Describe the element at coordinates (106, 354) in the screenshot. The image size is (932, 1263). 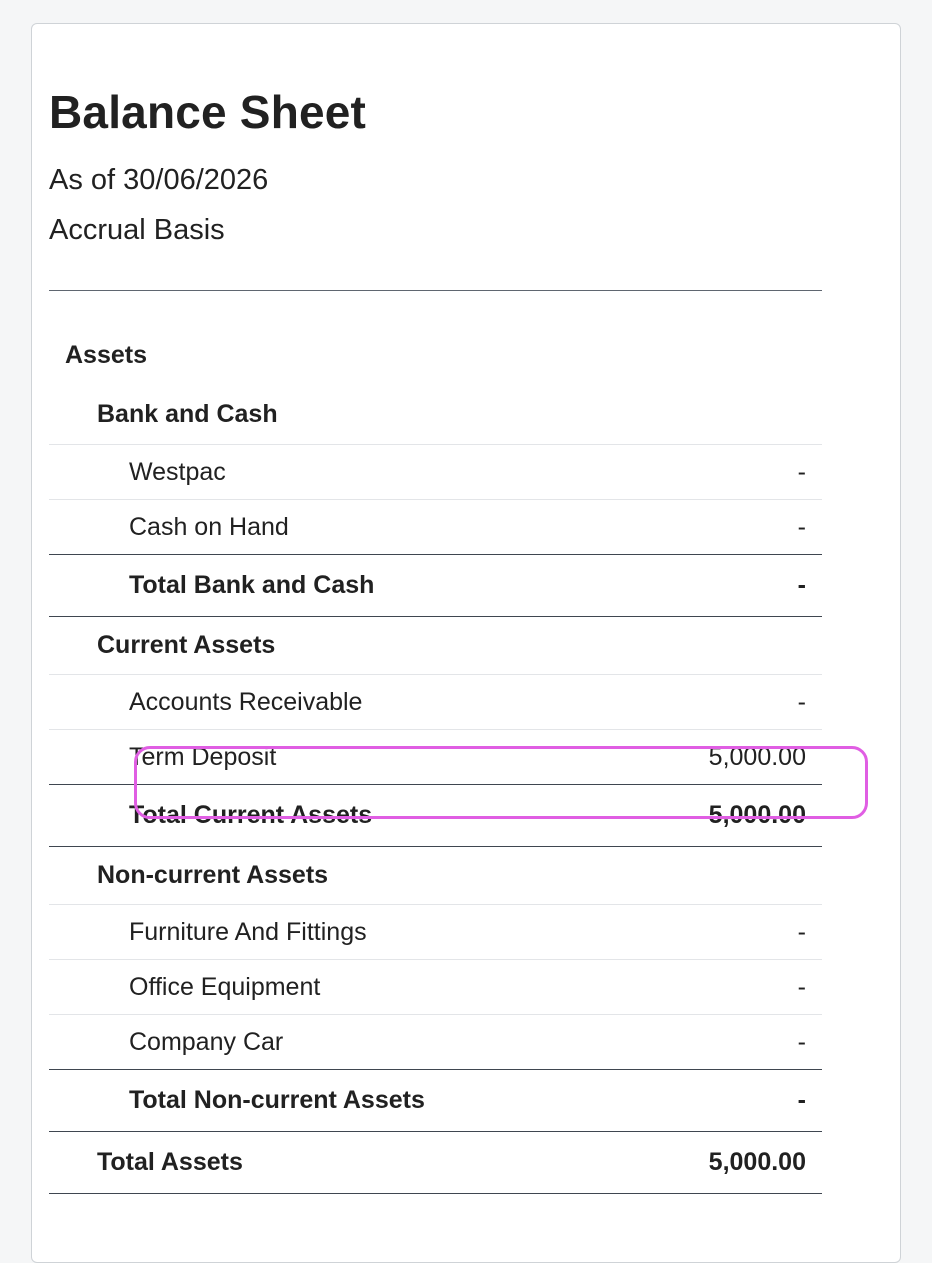
I see `section-heading-label: Assets` at that location.